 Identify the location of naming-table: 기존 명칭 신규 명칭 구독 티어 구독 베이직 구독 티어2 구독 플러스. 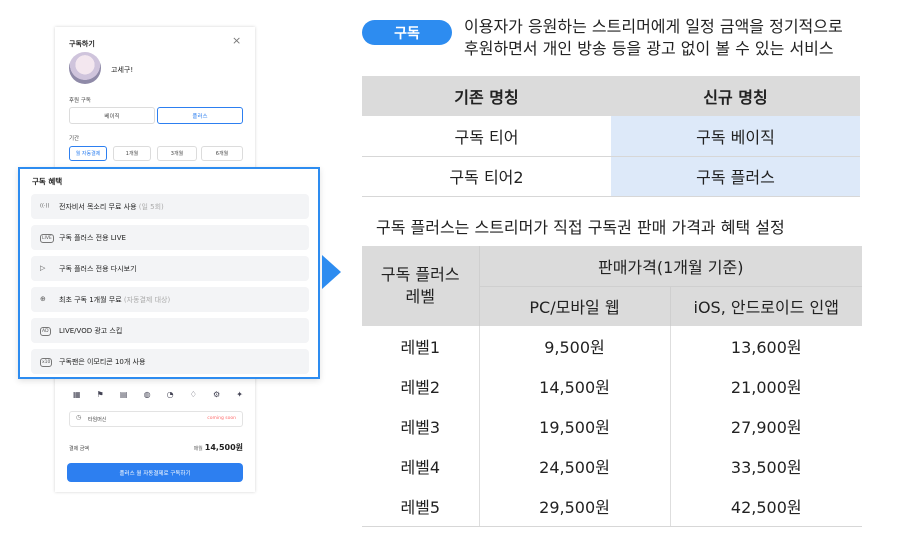
(611, 136).